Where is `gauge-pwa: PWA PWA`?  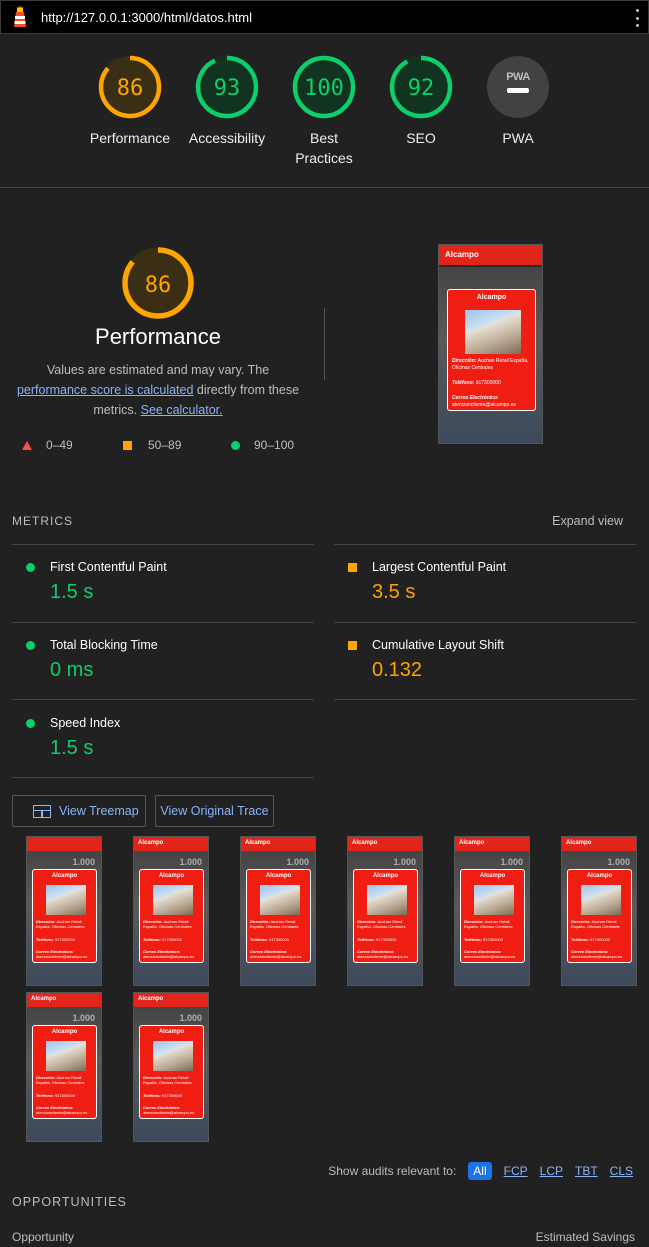
gauge-pwa: PWA PWA is located at coordinates (518, 101).